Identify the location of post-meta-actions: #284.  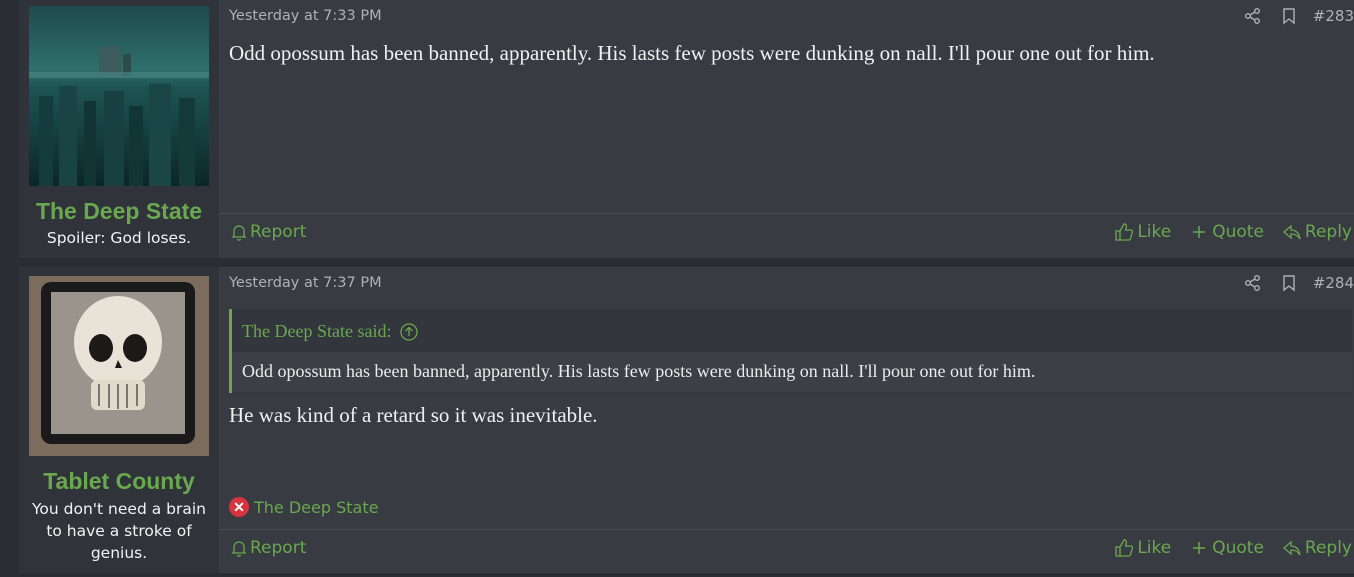
(1290, 283).